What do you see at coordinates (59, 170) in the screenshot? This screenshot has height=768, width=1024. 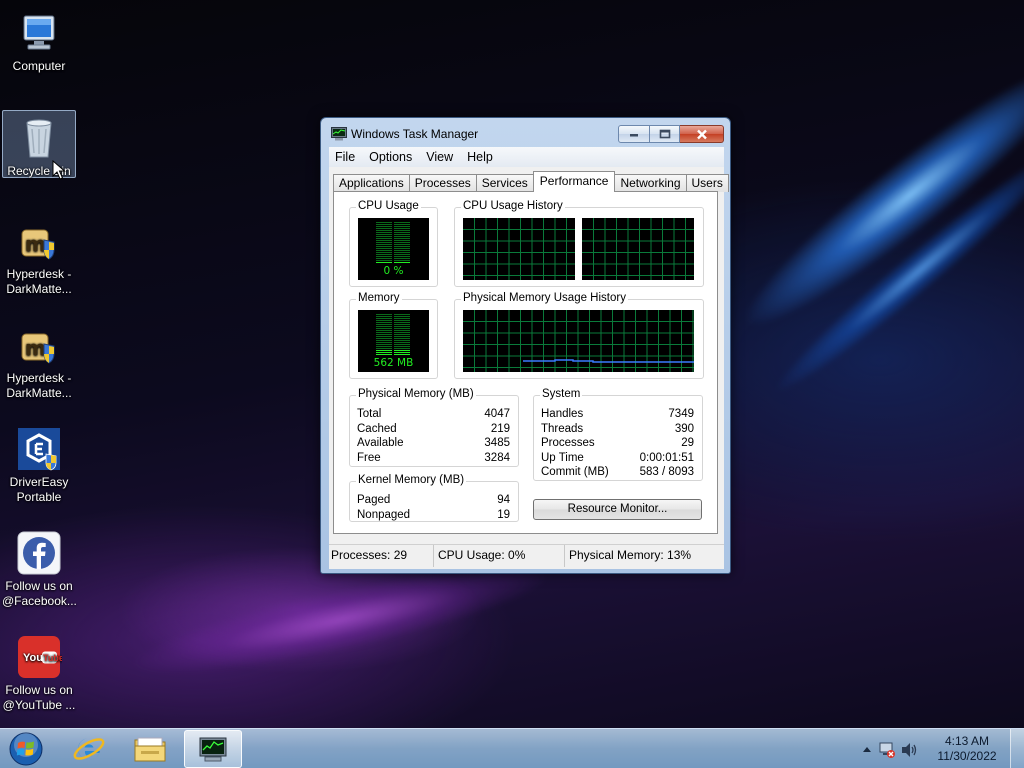 I see `mouse-cursor-icon` at bounding box center [59, 170].